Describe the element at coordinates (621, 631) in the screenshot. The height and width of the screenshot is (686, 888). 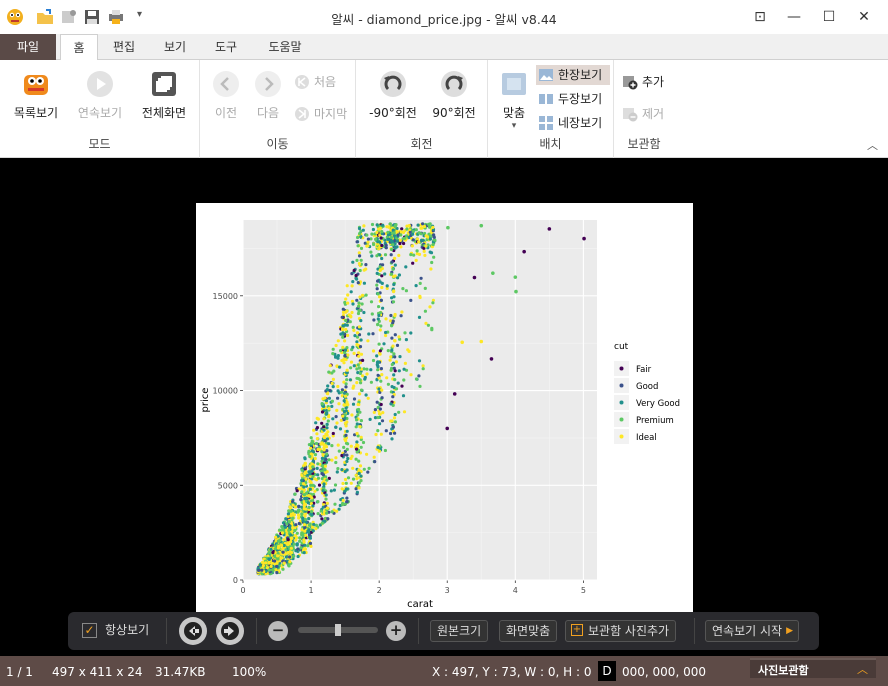
I see `add-to-album-button: + 보관함 사진추가` at that location.